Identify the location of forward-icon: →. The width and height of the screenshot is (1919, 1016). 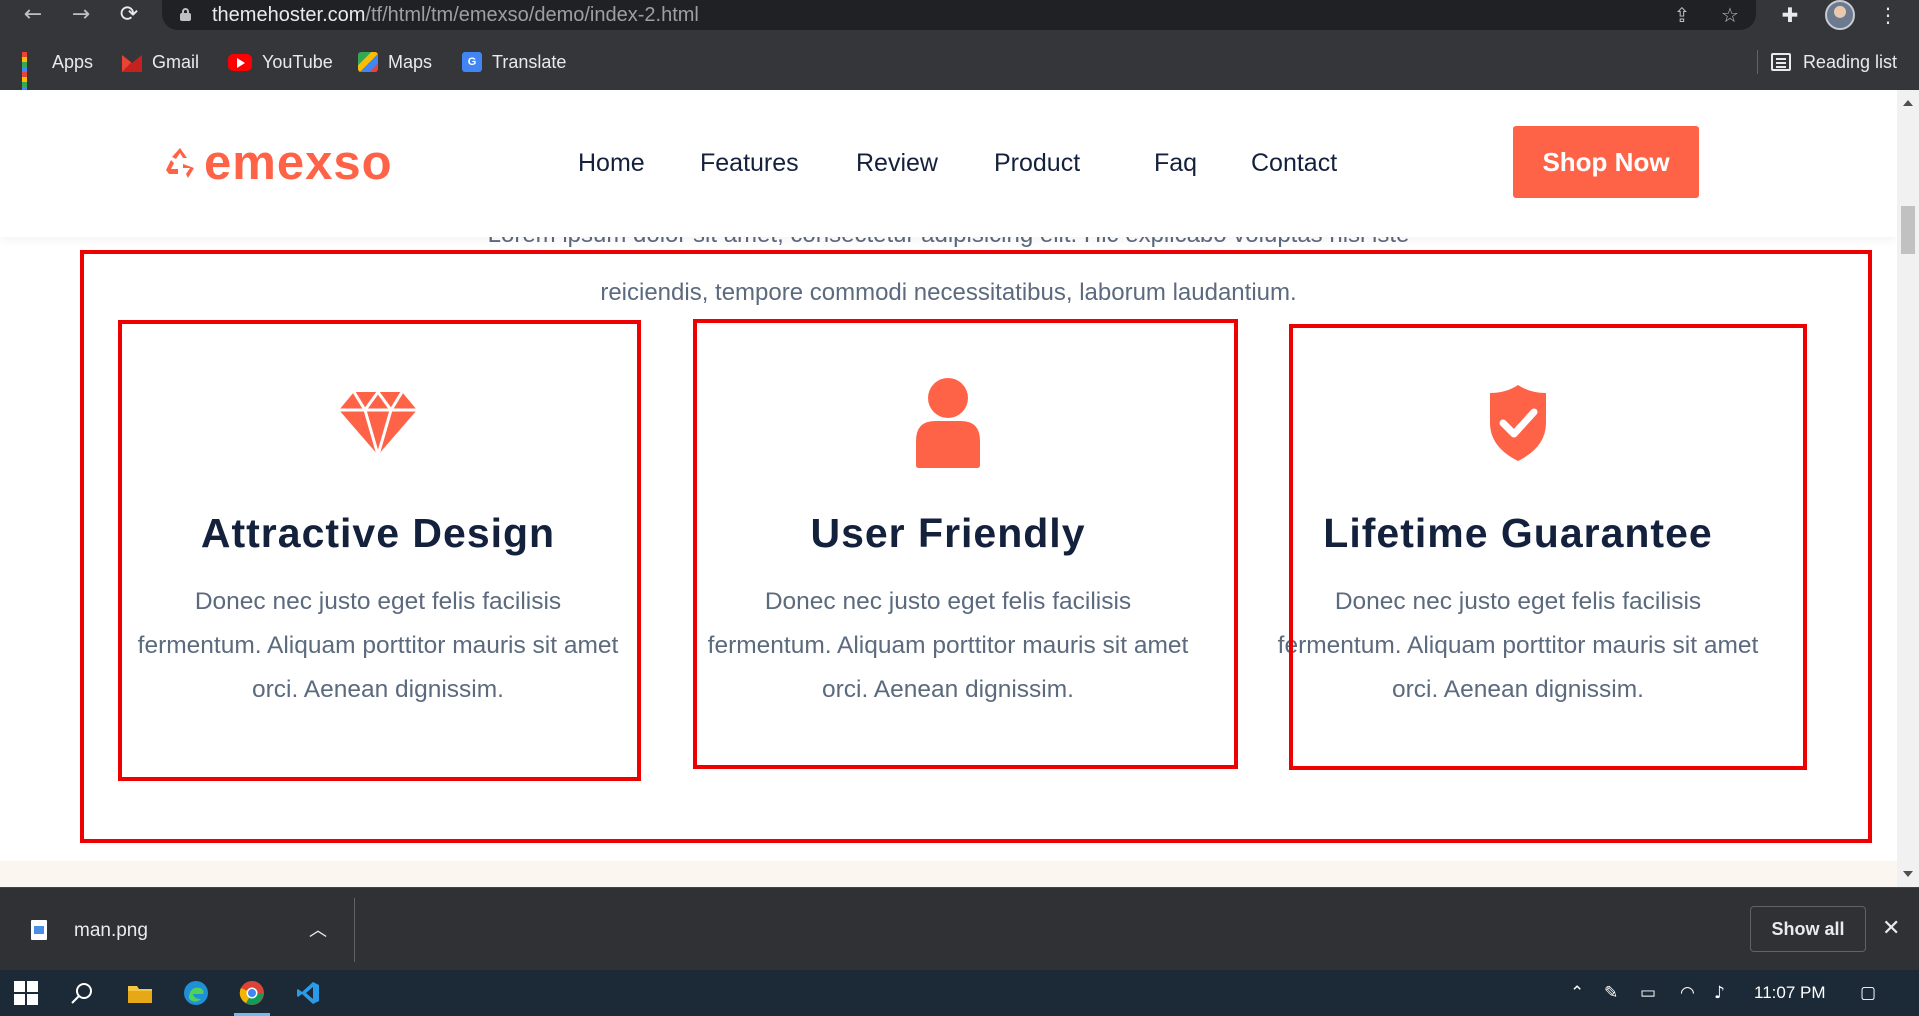
(81, 15).